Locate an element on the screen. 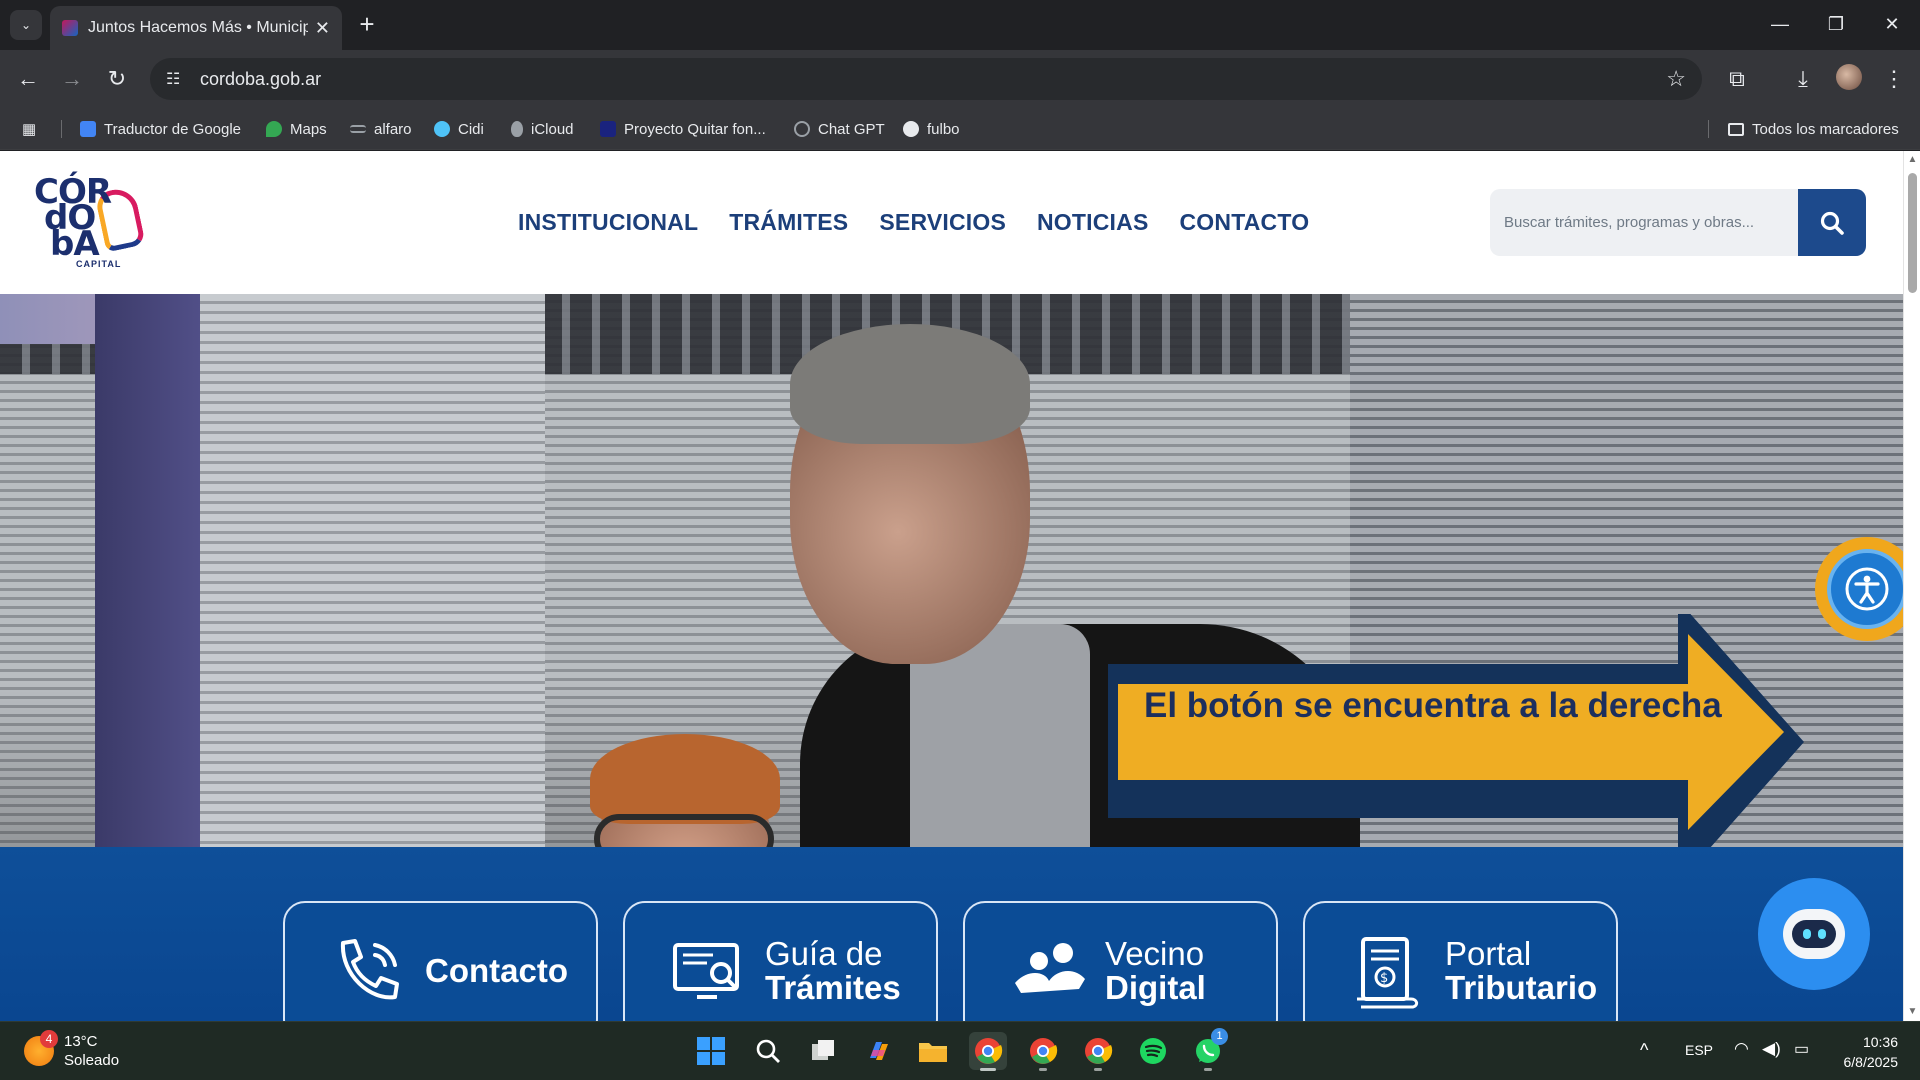 The width and height of the screenshot is (1920, 1080). back-button: ← is located at coordinates (28, 79).